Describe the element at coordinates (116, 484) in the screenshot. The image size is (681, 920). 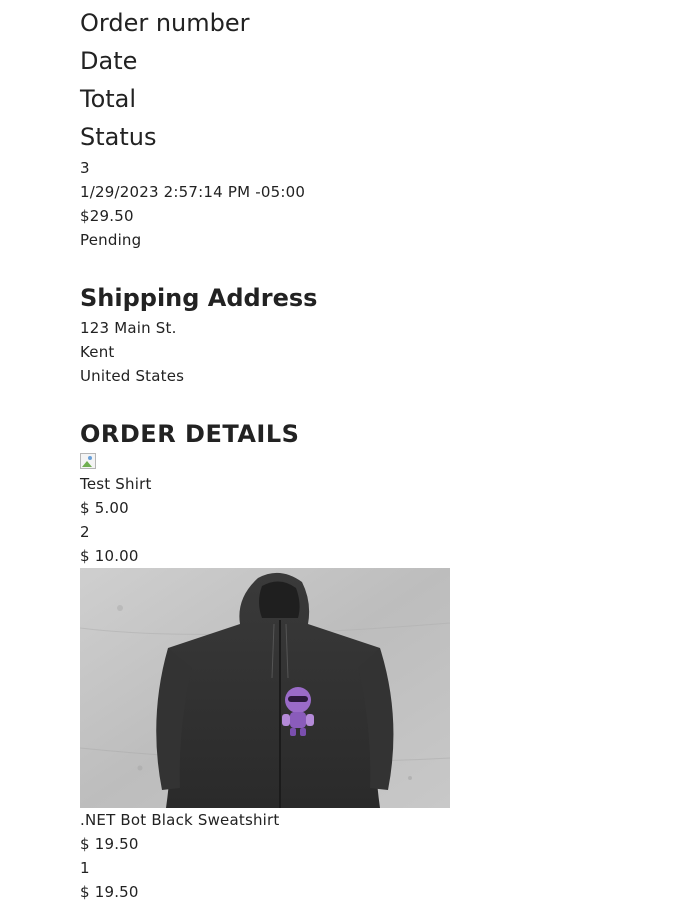
I see `item-name: Test Shirt` at that location.